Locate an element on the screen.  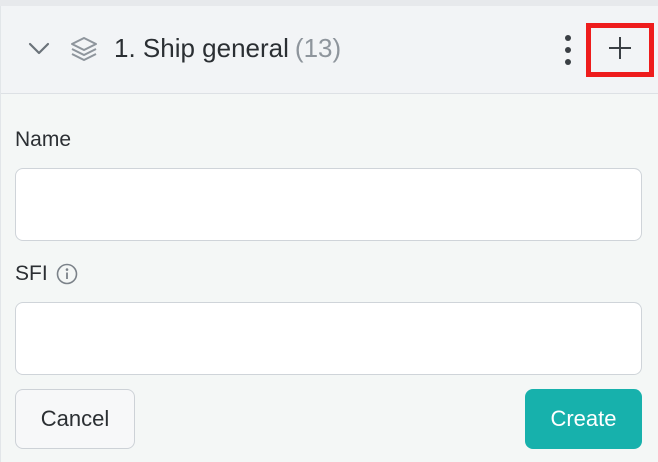
more-vertical-icon is located at coordinates (568, 50).